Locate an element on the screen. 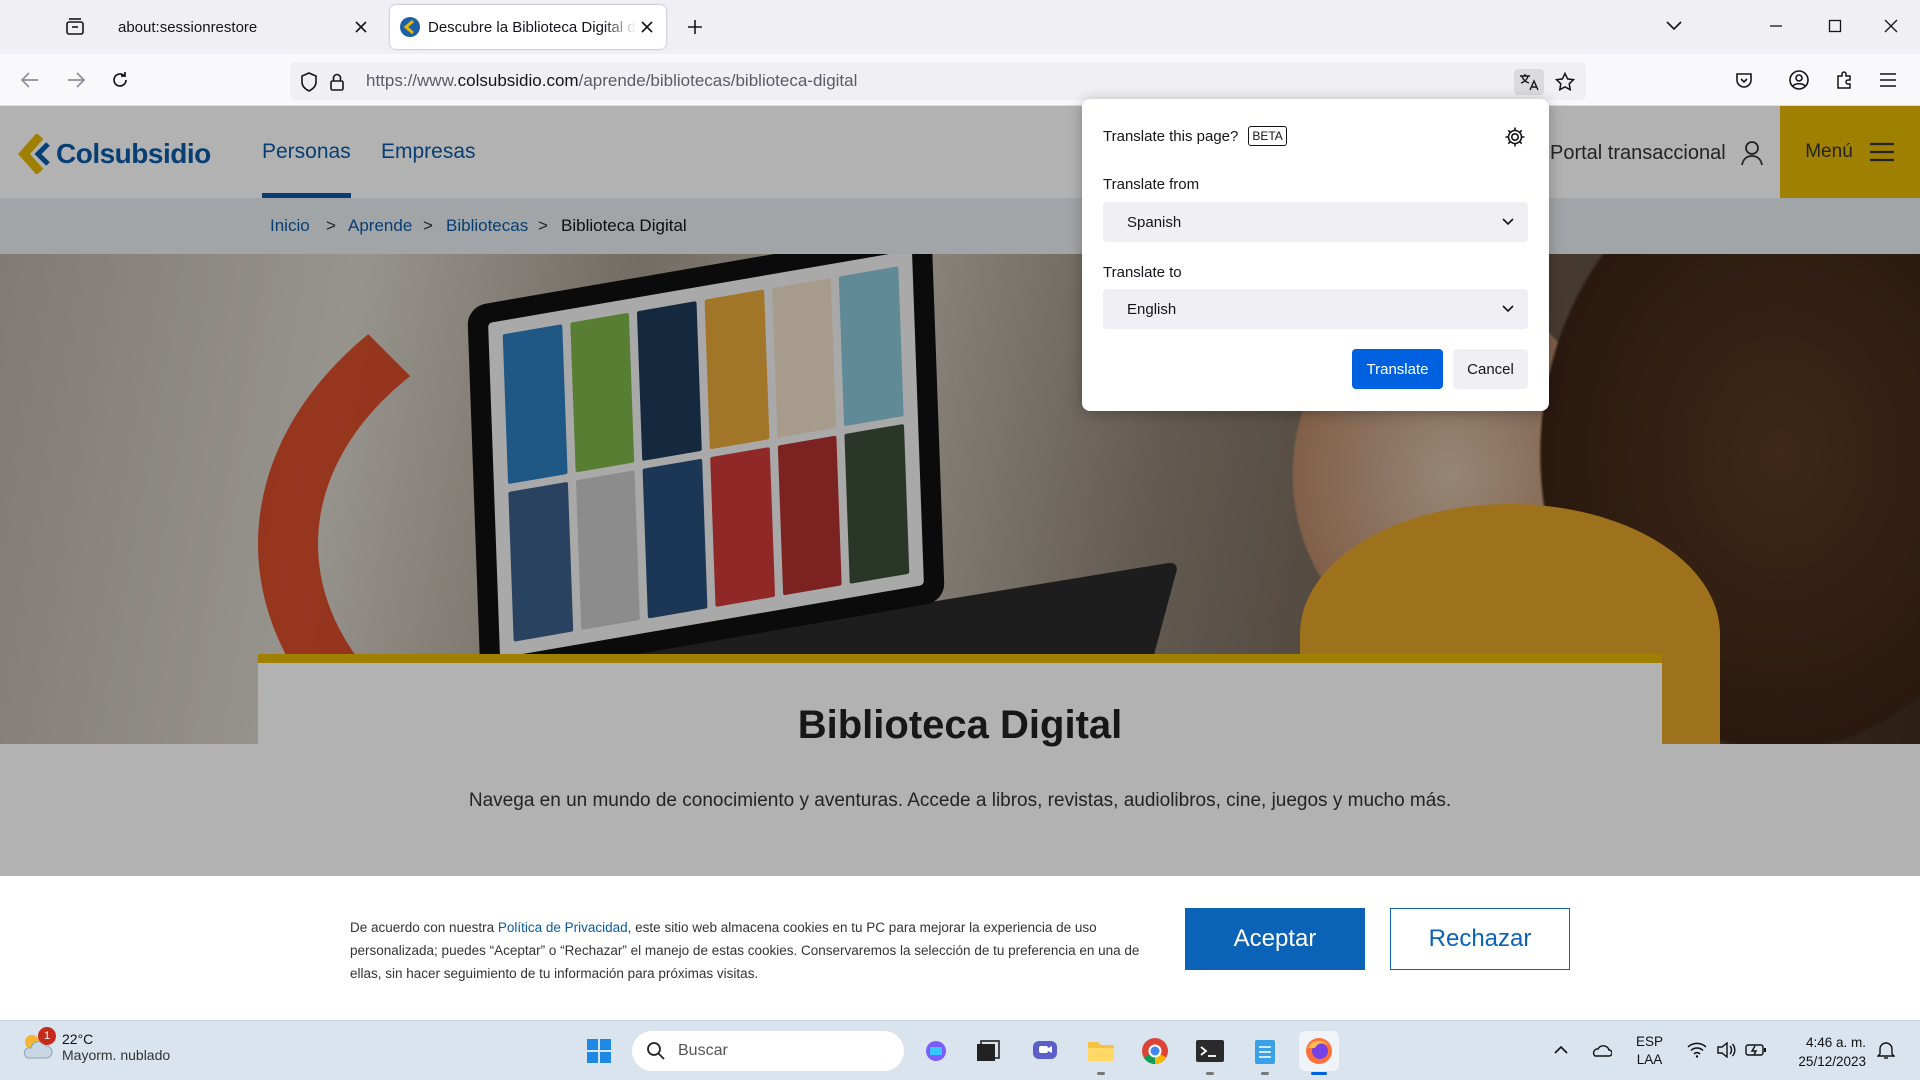  arrow-right-icon is located at coordinates (77, 80).